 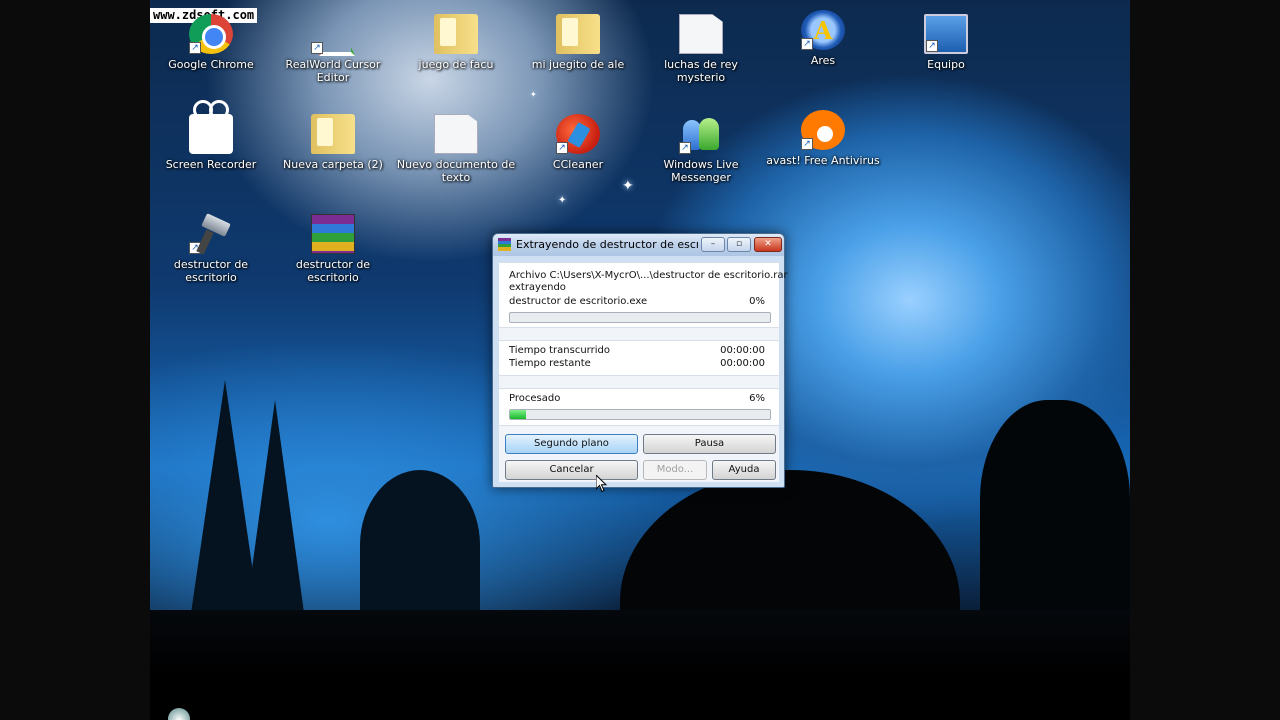 I want to click on desktop-icon-label: Ares, so click(x=823, y=60).